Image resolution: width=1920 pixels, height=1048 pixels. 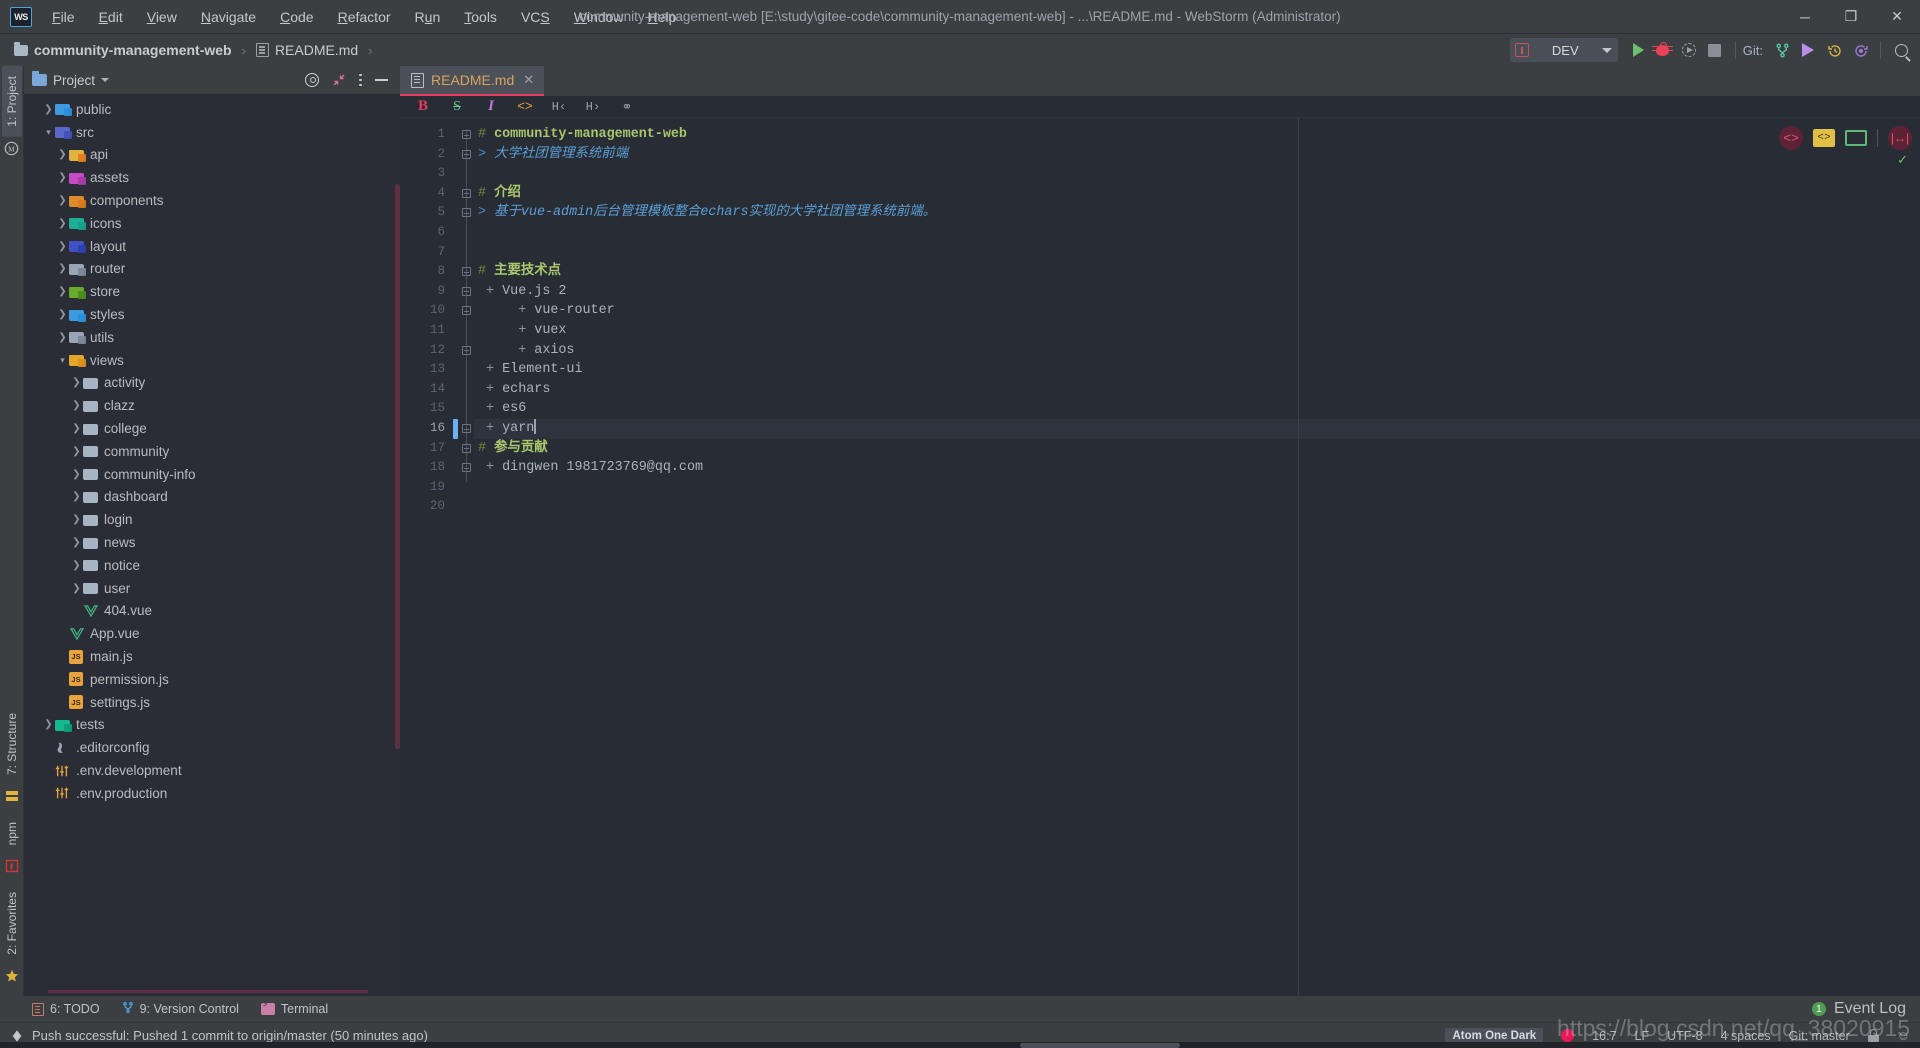 What do you see at coordinates (1197, 292) in the screenshot?
I see `code-line: + Vue.js 2` at bounding box center [1197, 292].